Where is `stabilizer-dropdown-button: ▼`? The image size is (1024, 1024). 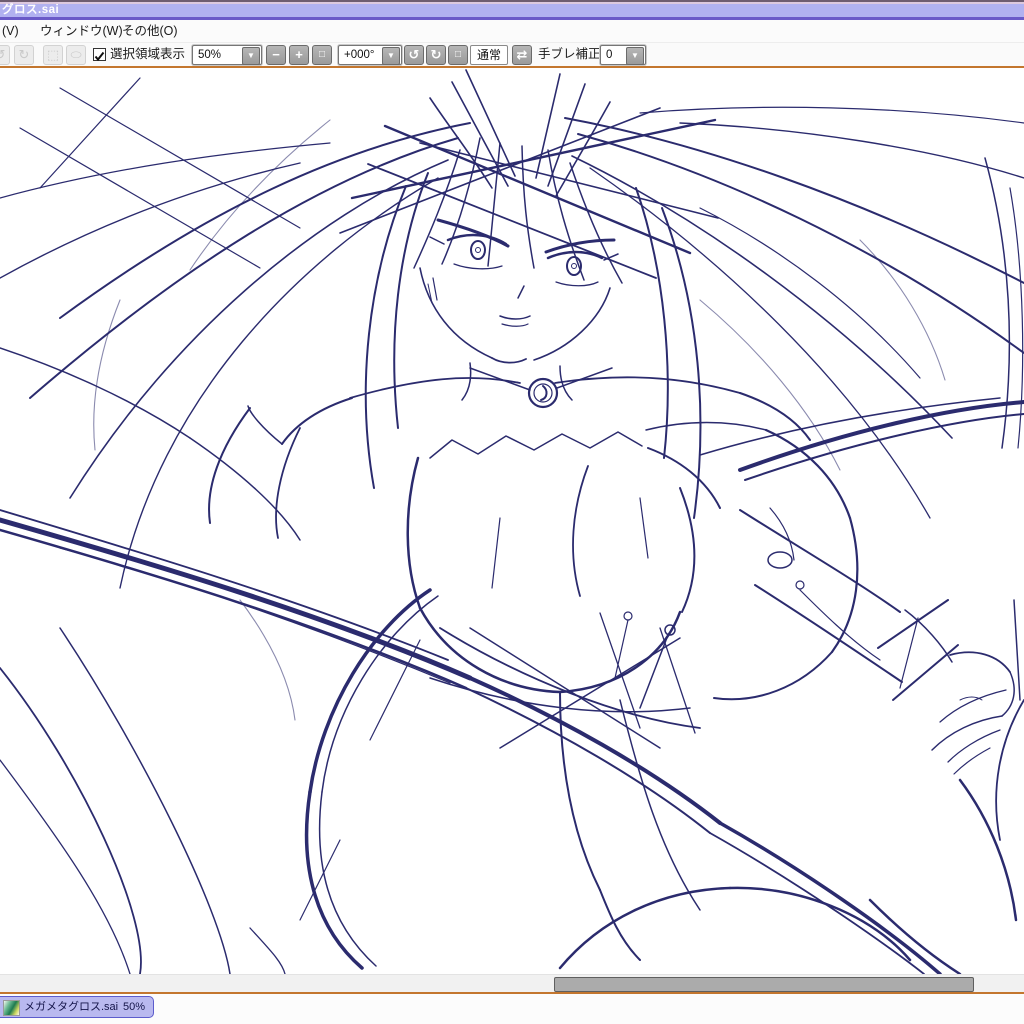 stabilizer-dropdown-button: ▼ is located at coordinates (635, 56).